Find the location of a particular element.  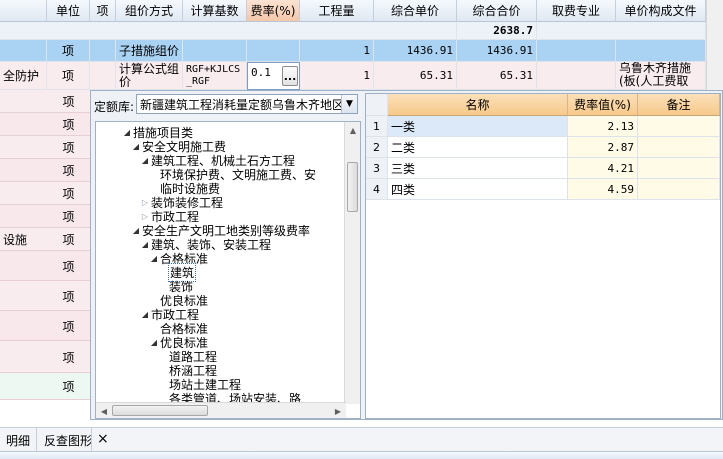

row-selected-code is located at coordinates (23, 51).